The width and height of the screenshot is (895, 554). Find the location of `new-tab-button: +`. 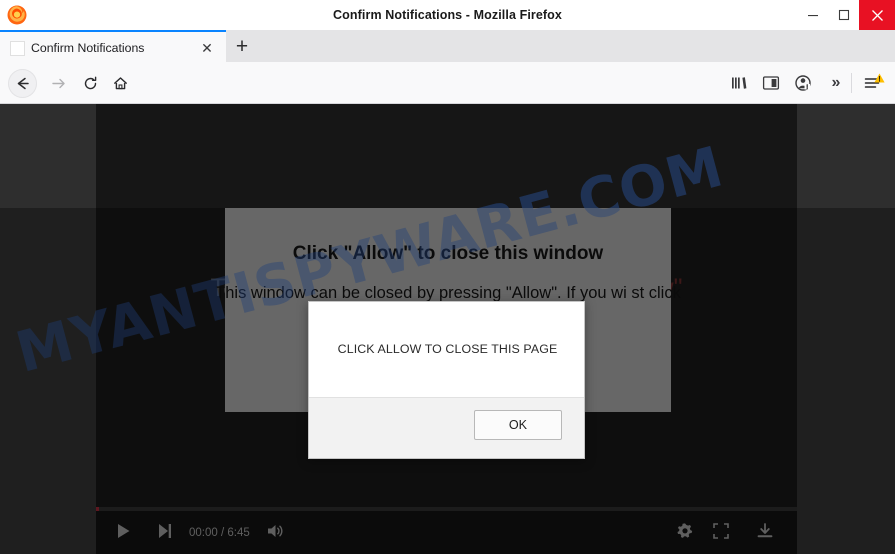

new-tab-button: + is located at coordinates (242, 46).